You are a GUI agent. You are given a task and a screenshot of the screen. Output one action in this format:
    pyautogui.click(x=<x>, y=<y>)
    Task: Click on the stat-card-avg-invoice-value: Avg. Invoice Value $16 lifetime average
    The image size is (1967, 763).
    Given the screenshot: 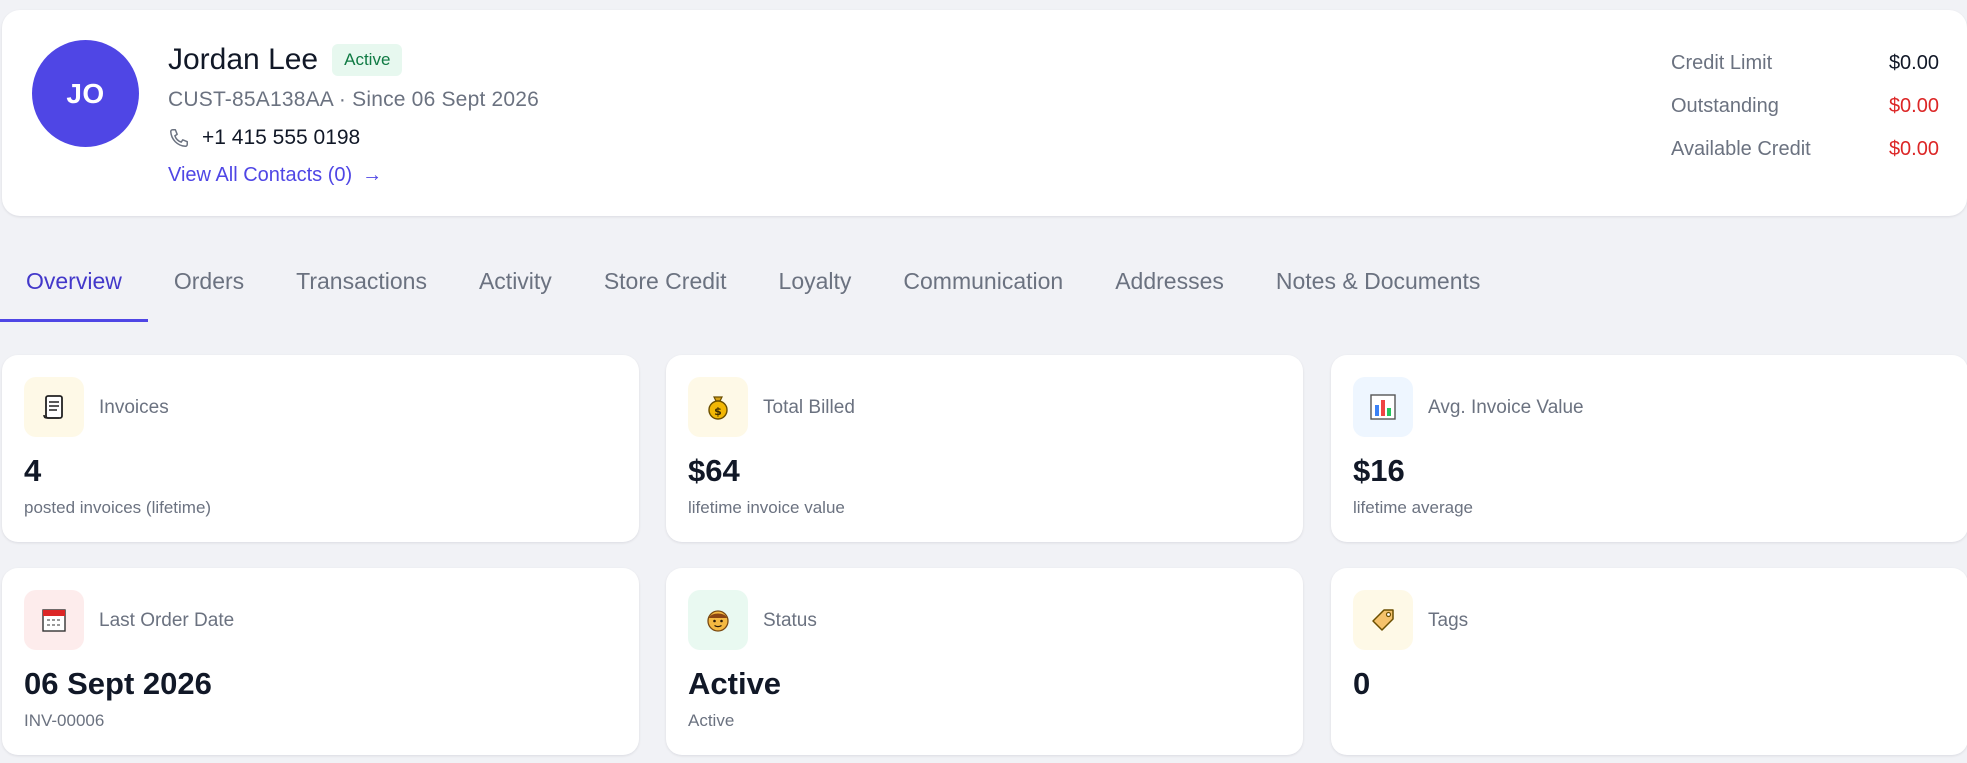 What is the action you would take?
    pyautogui.click(x=1649, y=448)
    